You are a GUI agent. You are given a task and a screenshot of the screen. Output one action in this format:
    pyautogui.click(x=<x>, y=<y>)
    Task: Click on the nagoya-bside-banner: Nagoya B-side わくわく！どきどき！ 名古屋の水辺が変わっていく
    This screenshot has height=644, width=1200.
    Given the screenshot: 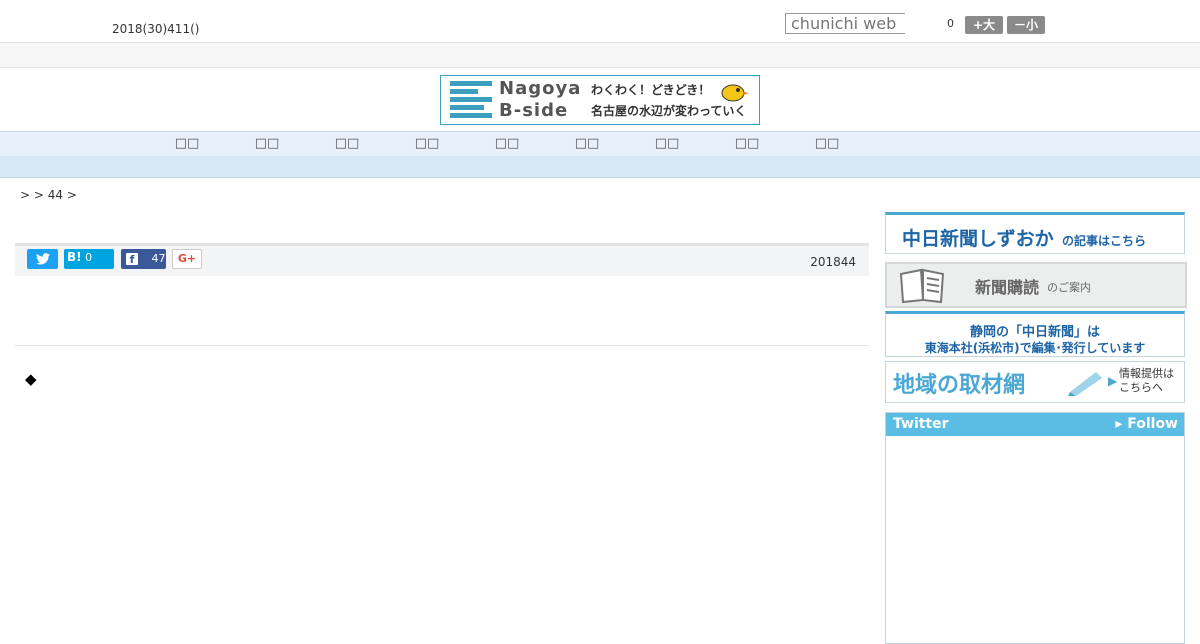 What is the action you would take?
    pyautogui.click(x=600, y=100)
    